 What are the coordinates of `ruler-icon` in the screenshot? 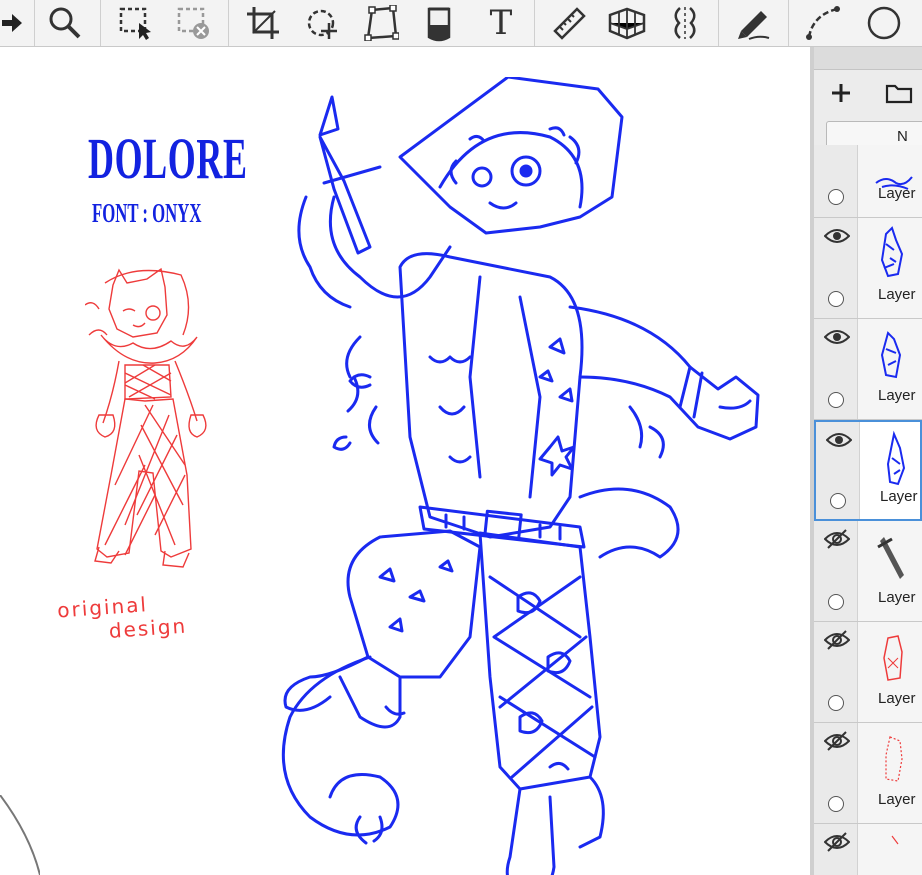 It's located at (569, 23).